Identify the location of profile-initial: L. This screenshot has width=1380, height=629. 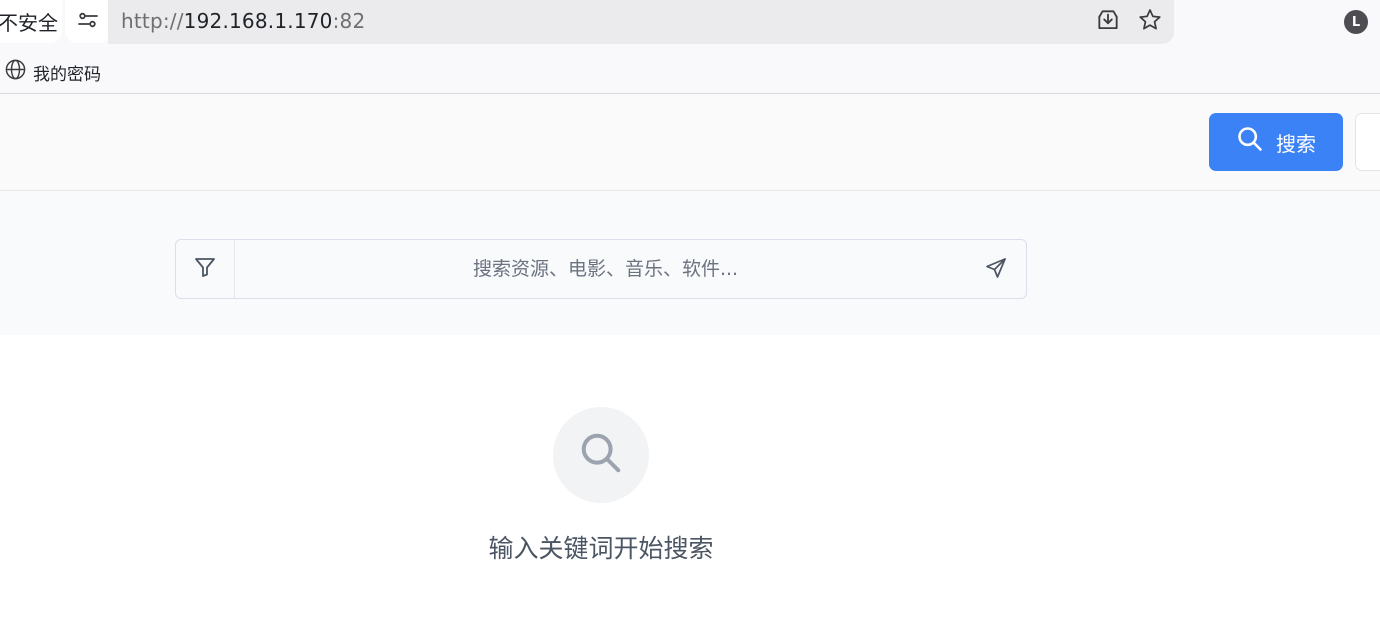
(1356, 22).